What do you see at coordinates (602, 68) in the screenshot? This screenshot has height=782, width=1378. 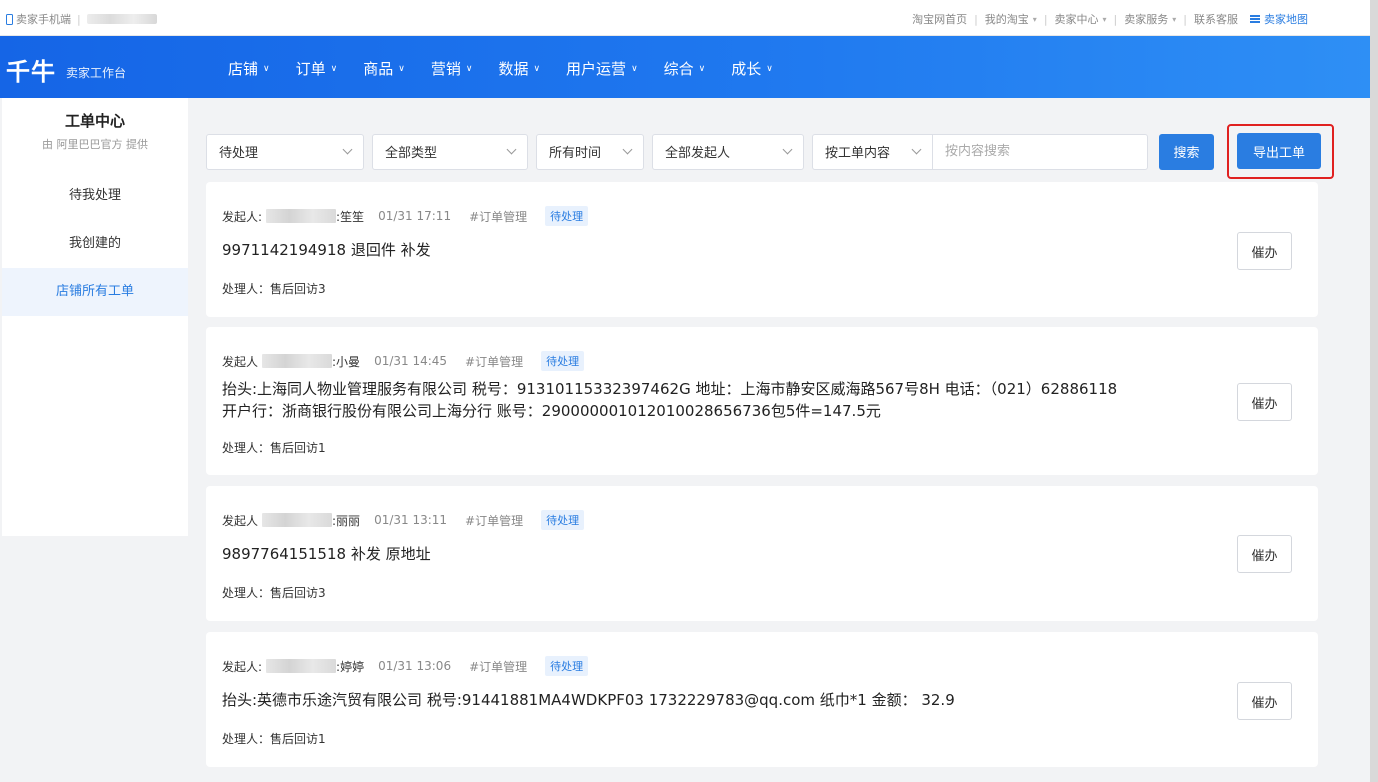 I see `nav-item-user-ops: 用户运营 ∨` at bounding box center [602, 68].